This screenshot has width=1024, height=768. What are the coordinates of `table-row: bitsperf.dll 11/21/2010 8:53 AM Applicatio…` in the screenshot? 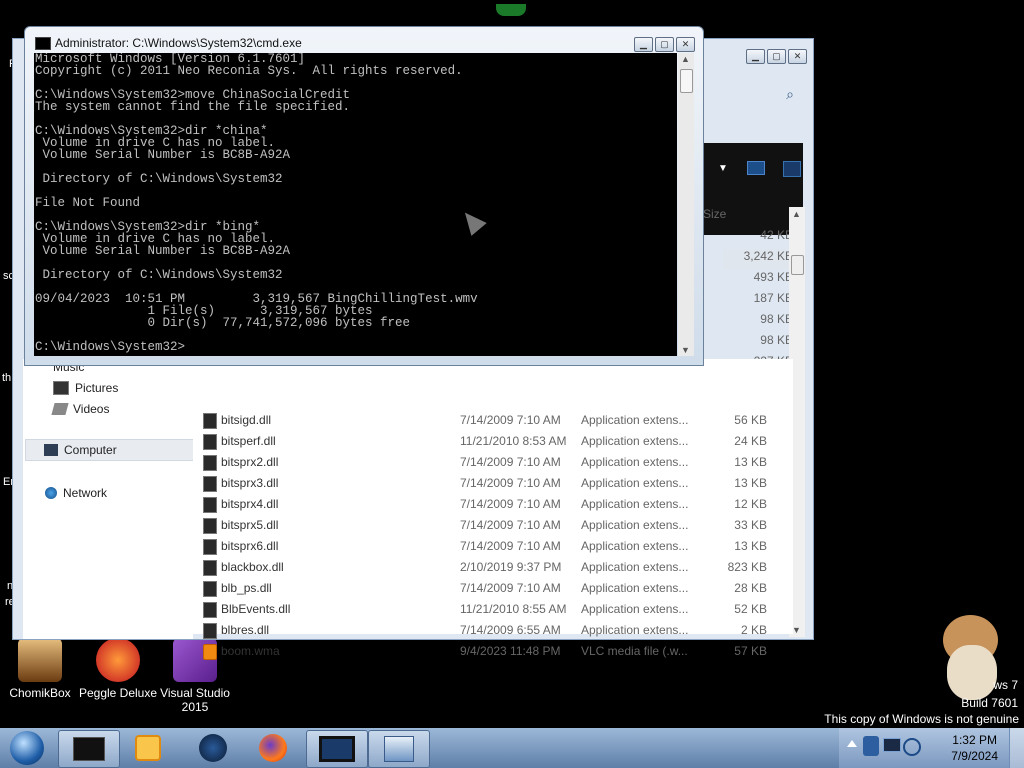 It's located at (498, 441).